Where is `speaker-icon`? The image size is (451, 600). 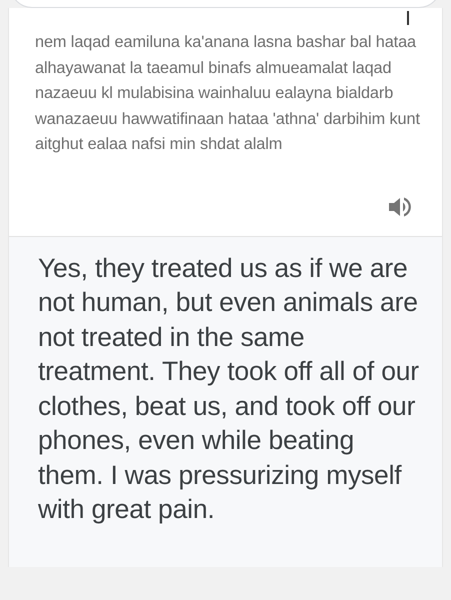 speaker-icon is located at coordinates (400, 207).